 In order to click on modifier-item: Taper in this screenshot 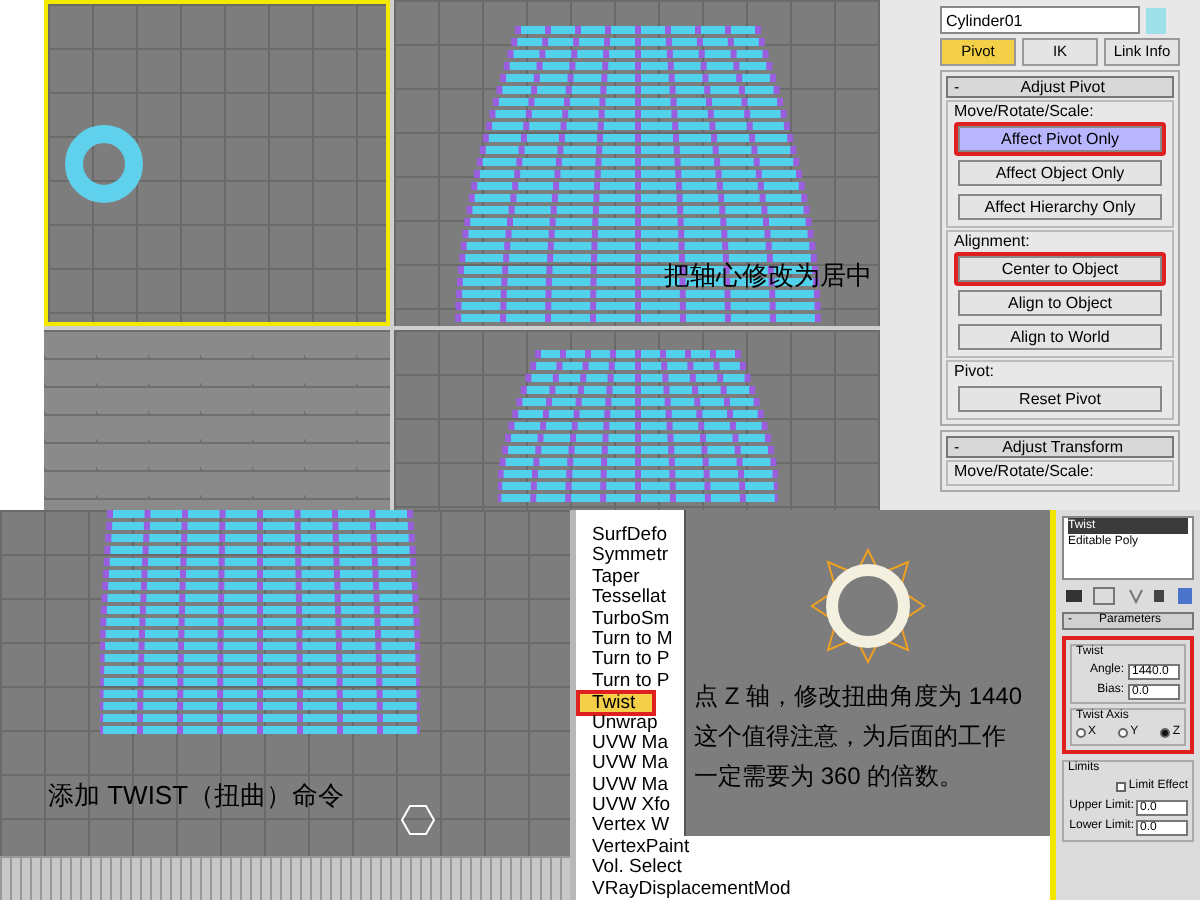, I will do `click(616, 578)`.